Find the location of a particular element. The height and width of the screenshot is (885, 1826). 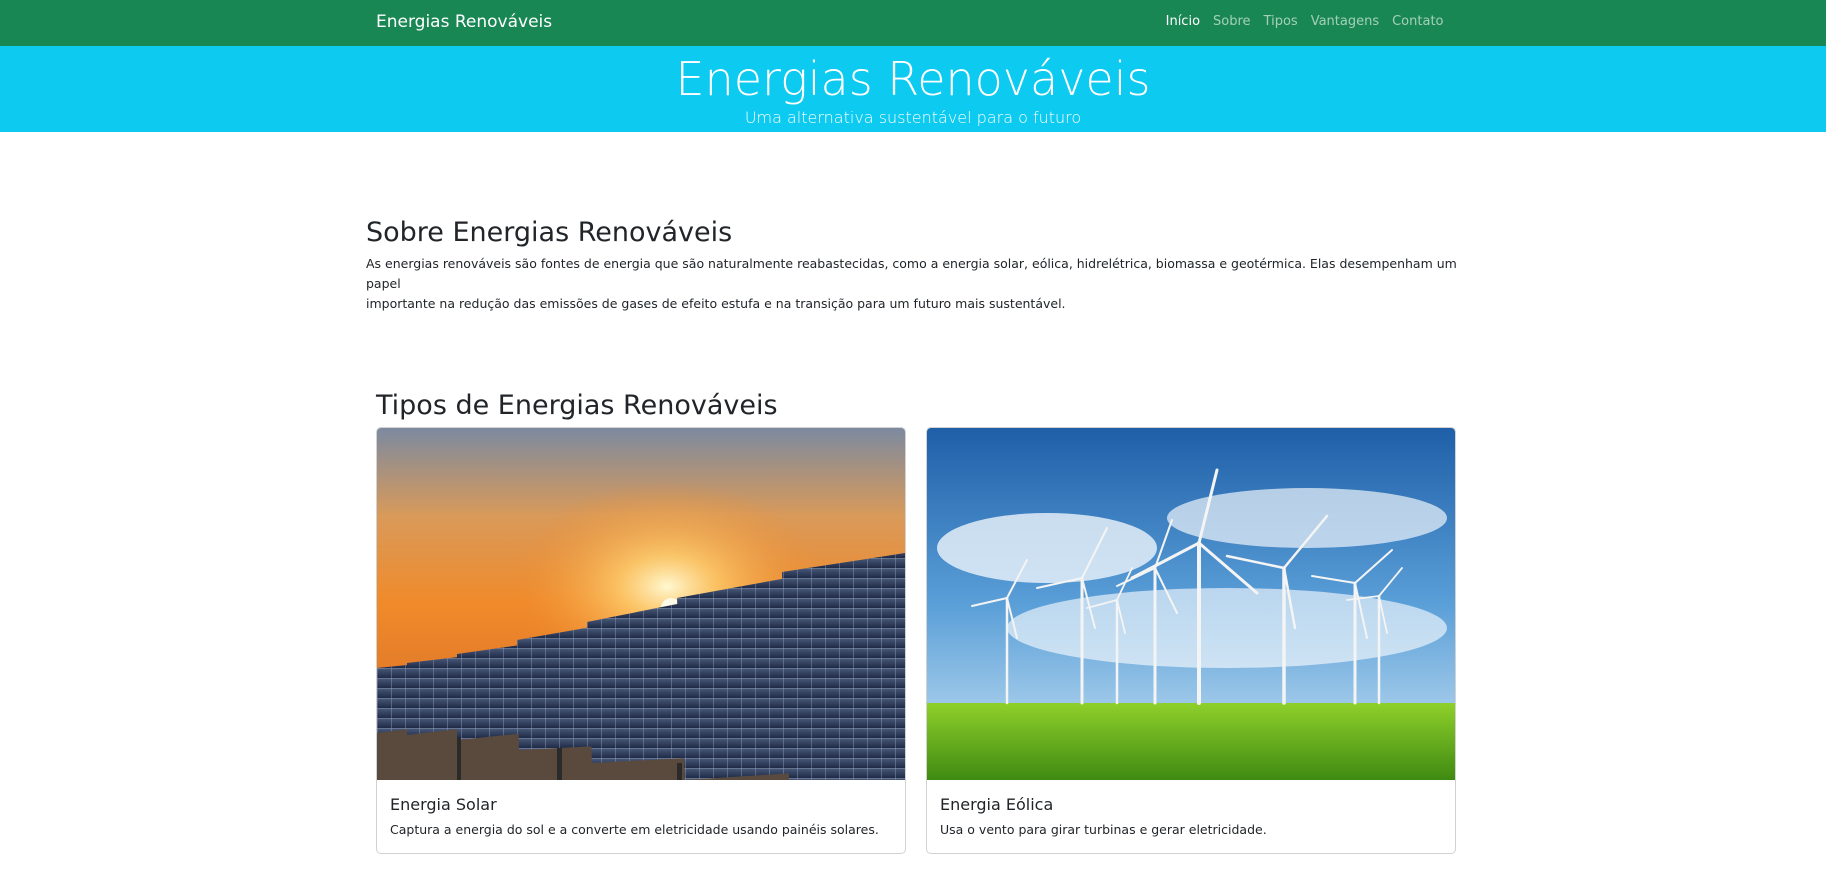

nav-link-tipos: Tipos is located at coordinates (1280, 21).